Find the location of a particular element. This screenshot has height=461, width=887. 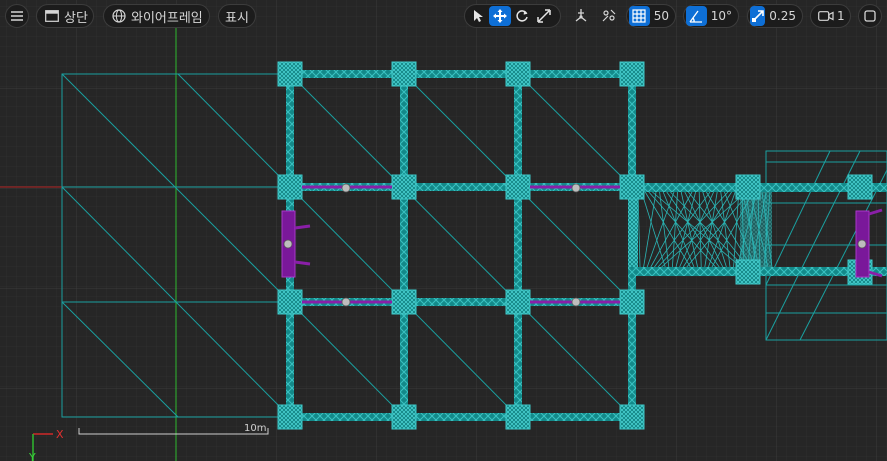

grid-snap-toggle is located at coordinates (639, 16).